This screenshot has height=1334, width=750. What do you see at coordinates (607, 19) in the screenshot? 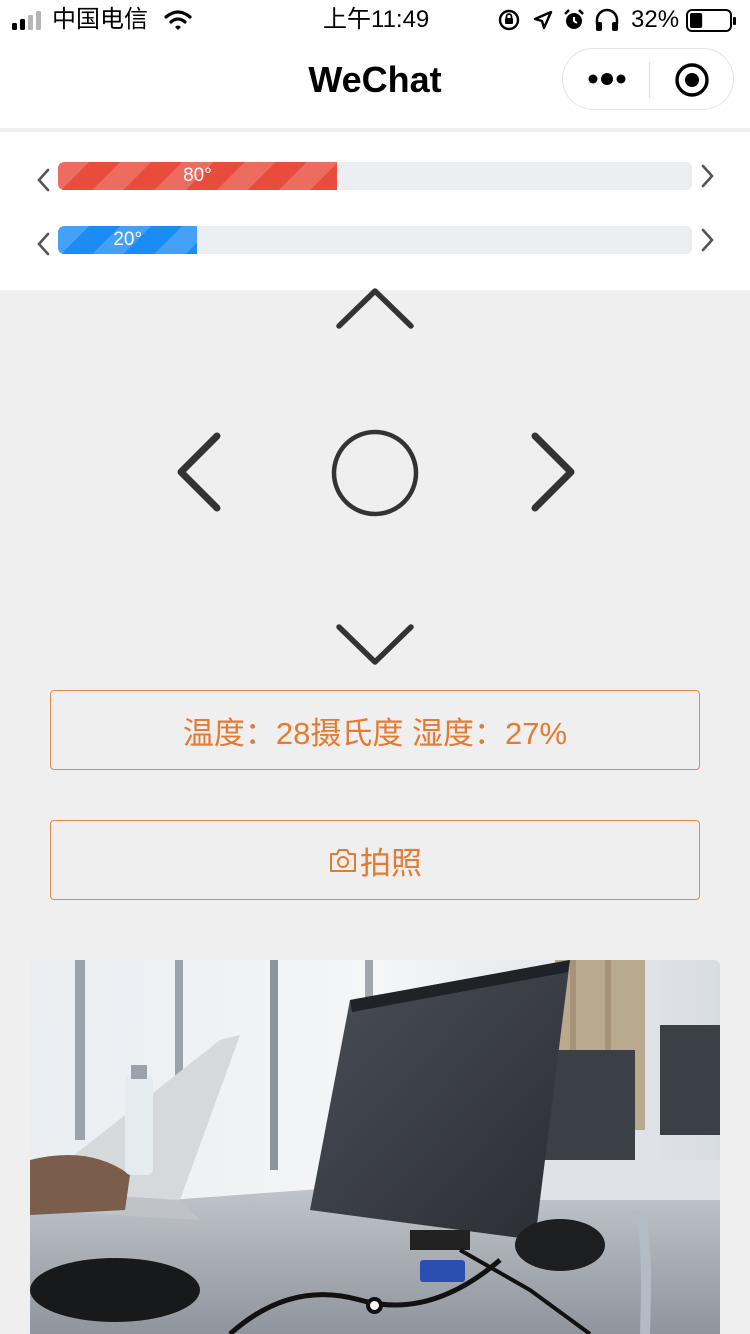
I see `headphones-icon` at bounding box center [607, 19].